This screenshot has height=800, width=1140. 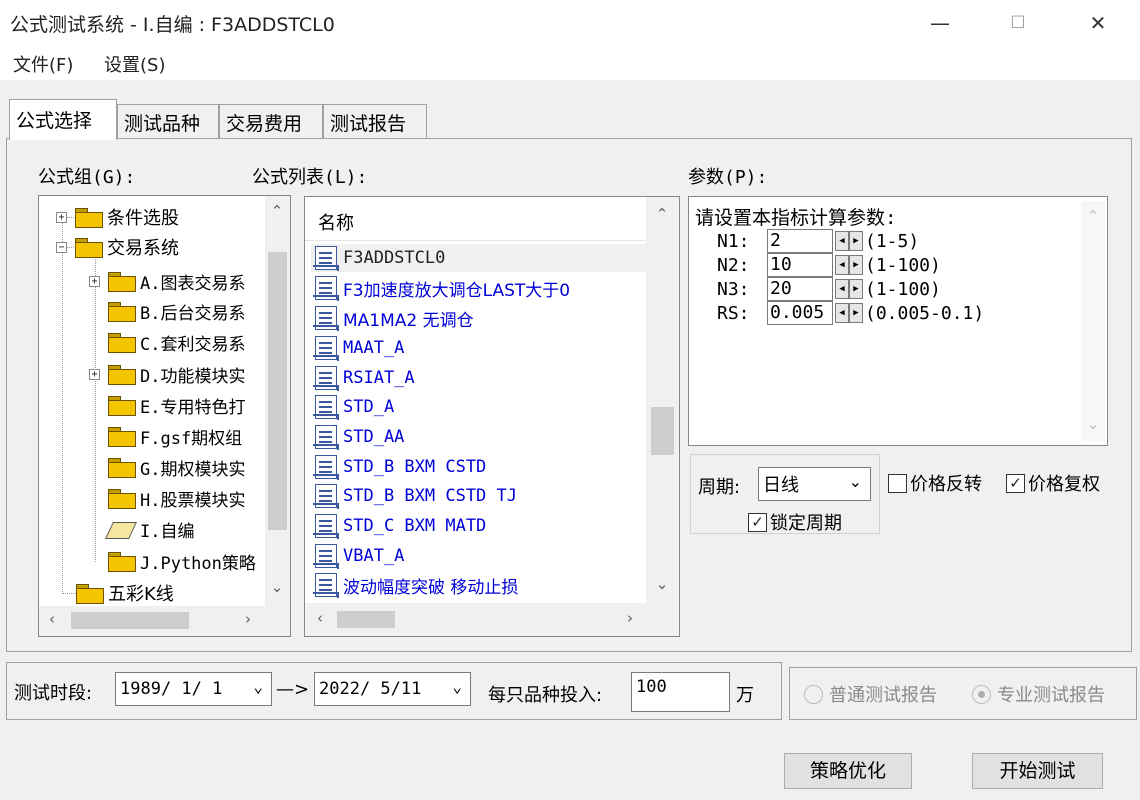 I want to click on list-item: VBAT_A, so click(x=358, y=556).